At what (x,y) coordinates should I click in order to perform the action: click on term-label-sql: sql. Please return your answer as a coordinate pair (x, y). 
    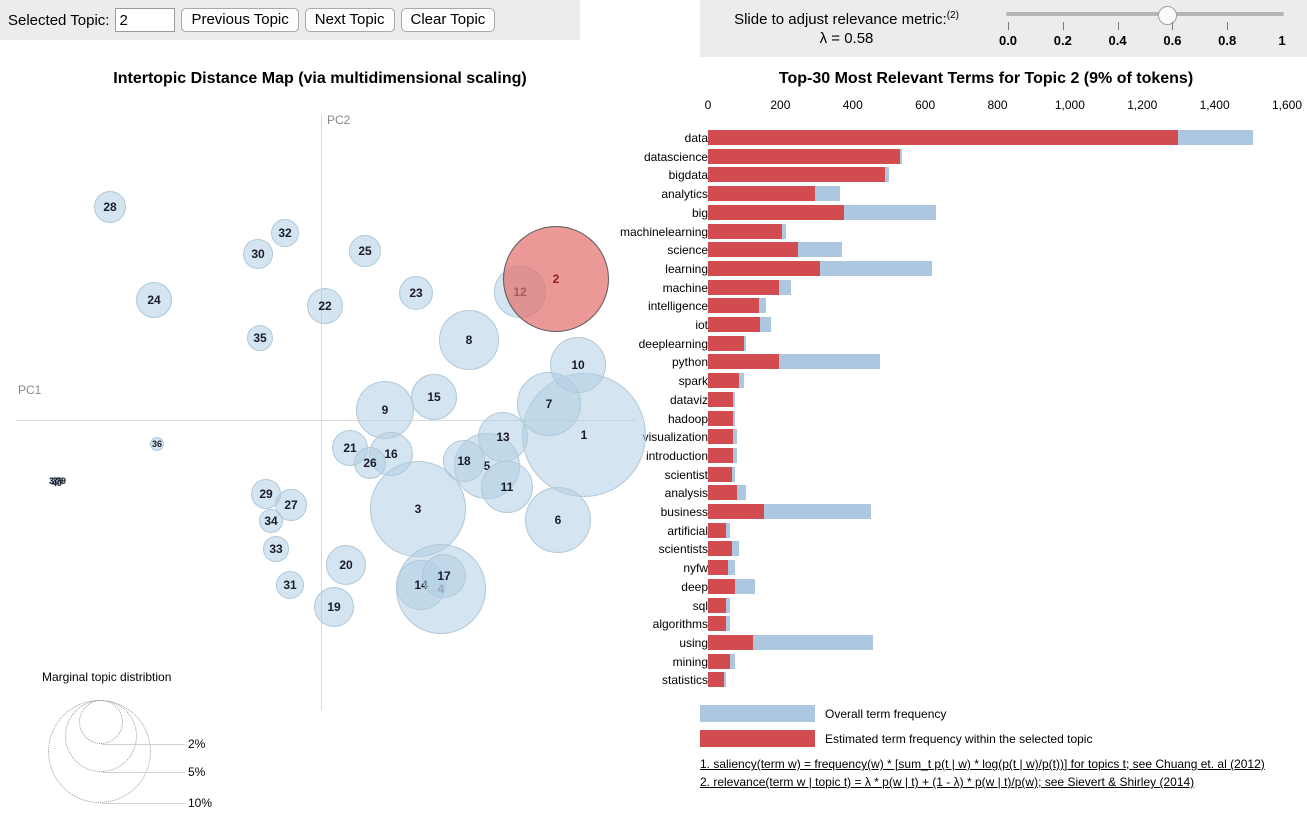
    Looking at the image, I should click on (664, 606).